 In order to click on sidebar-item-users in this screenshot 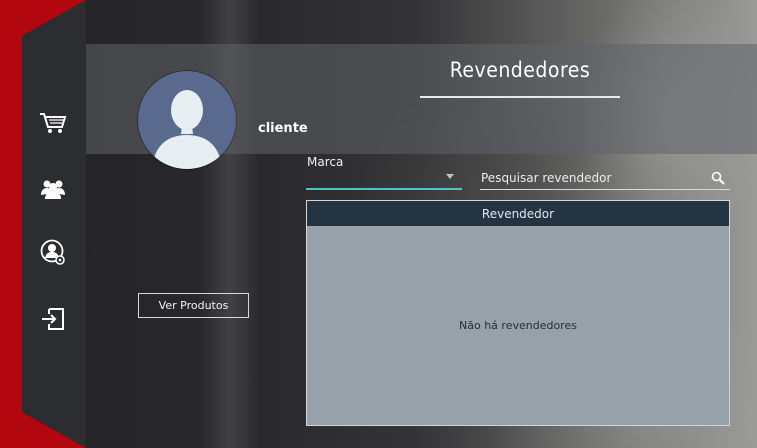, I will do `click(53, 189)`.